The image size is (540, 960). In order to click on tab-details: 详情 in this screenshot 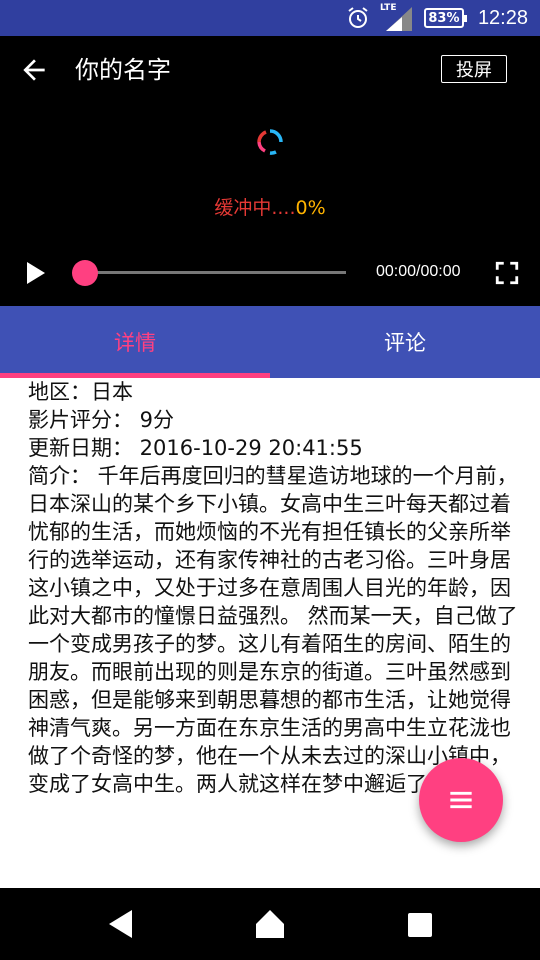, I will do `click(135, 342)`.